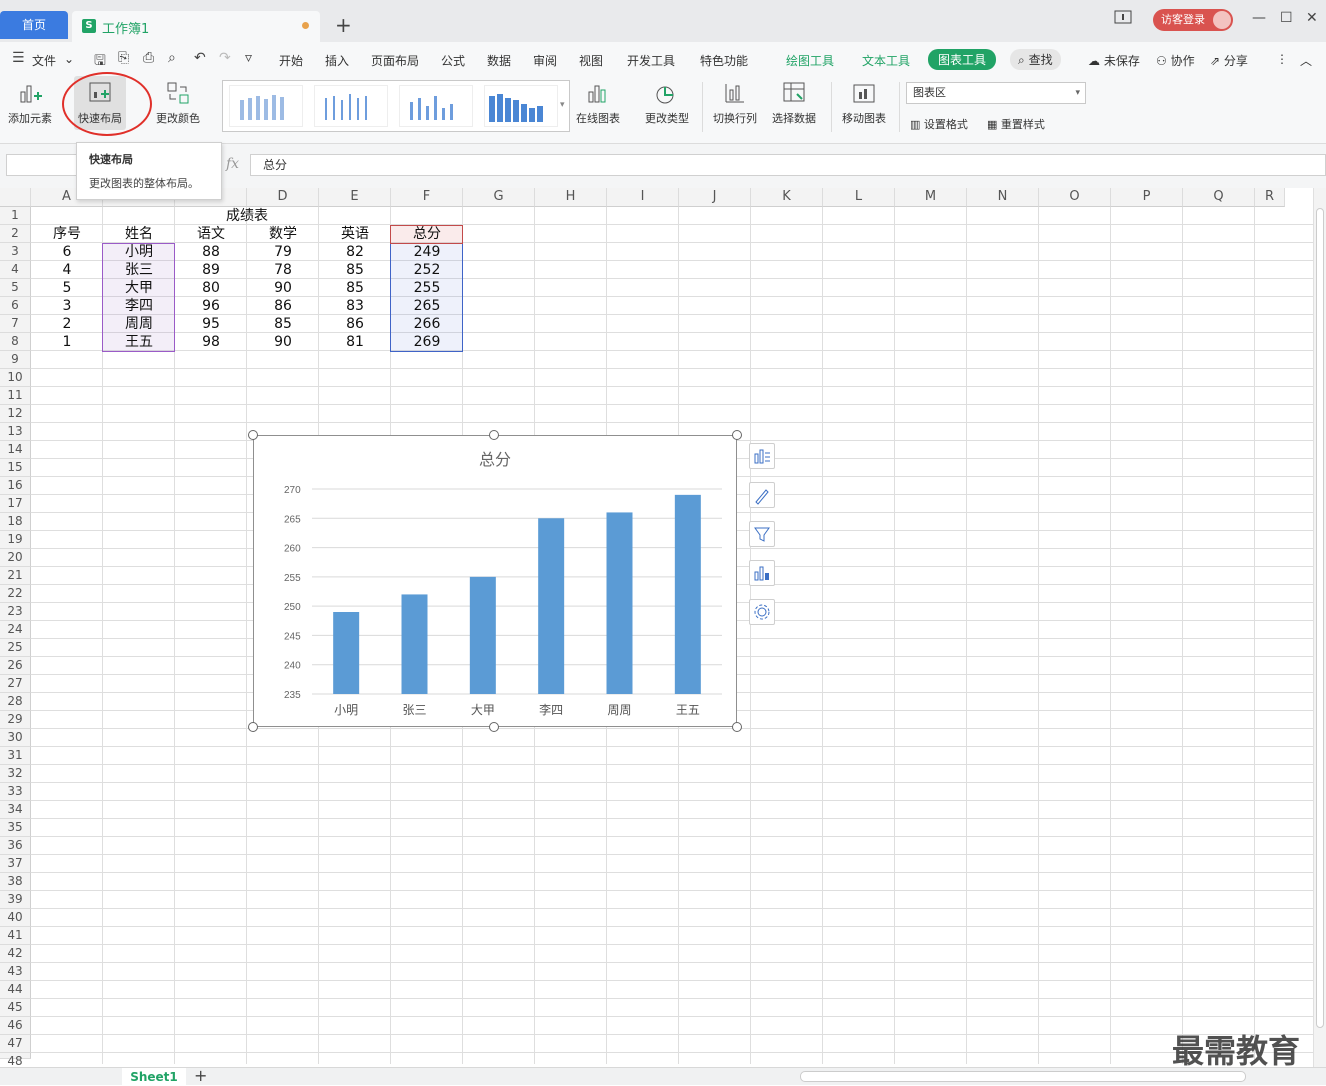 The height and width of the screenshot is (1086, 1326). I want to click on row-header: 16, so click(15, 486).